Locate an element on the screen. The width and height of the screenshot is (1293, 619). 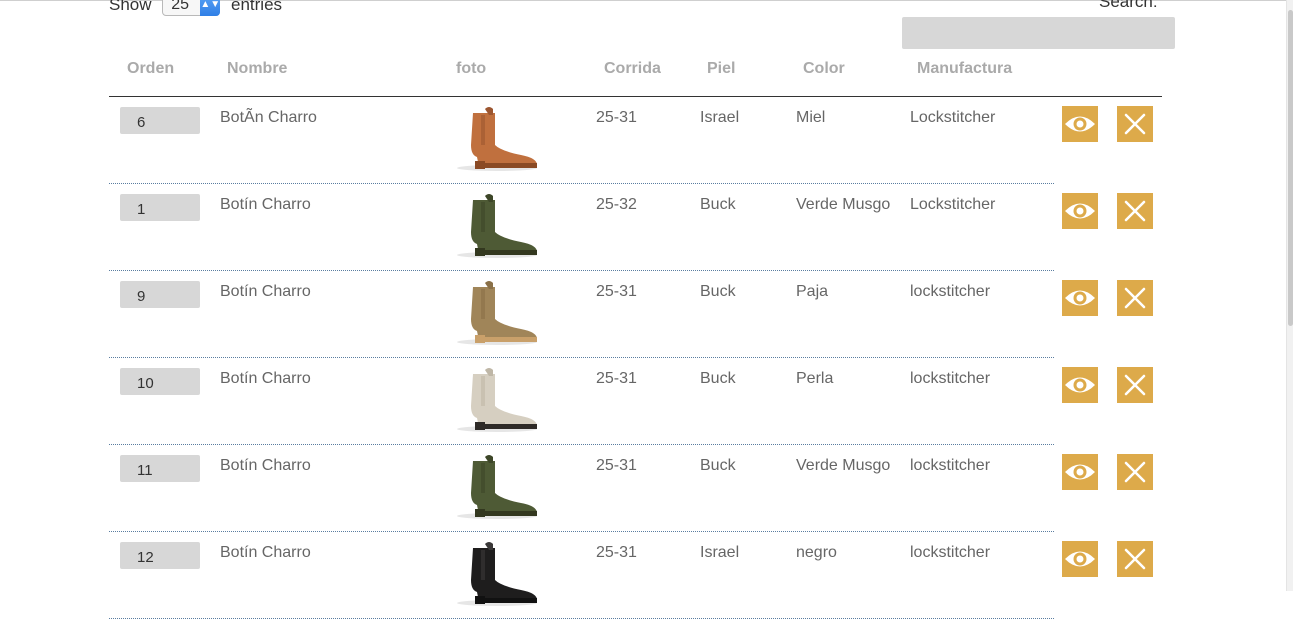
column-header-orden: Orden is located at coordinates (150, 69).